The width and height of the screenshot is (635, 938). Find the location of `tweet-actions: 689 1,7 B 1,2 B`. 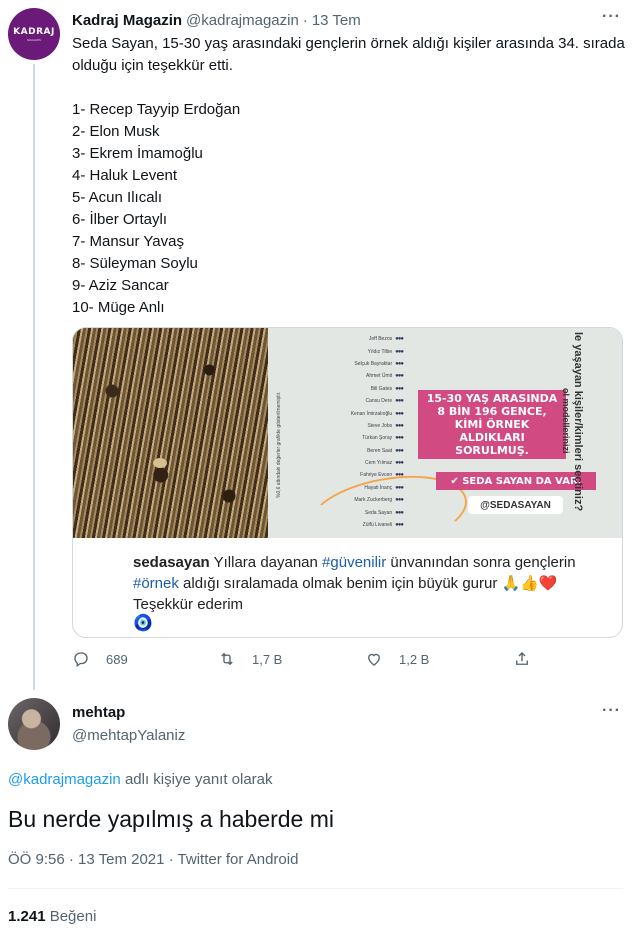

tweet-actions: 689 1,7 B 1,2 B is located at coordinates (307, 661).